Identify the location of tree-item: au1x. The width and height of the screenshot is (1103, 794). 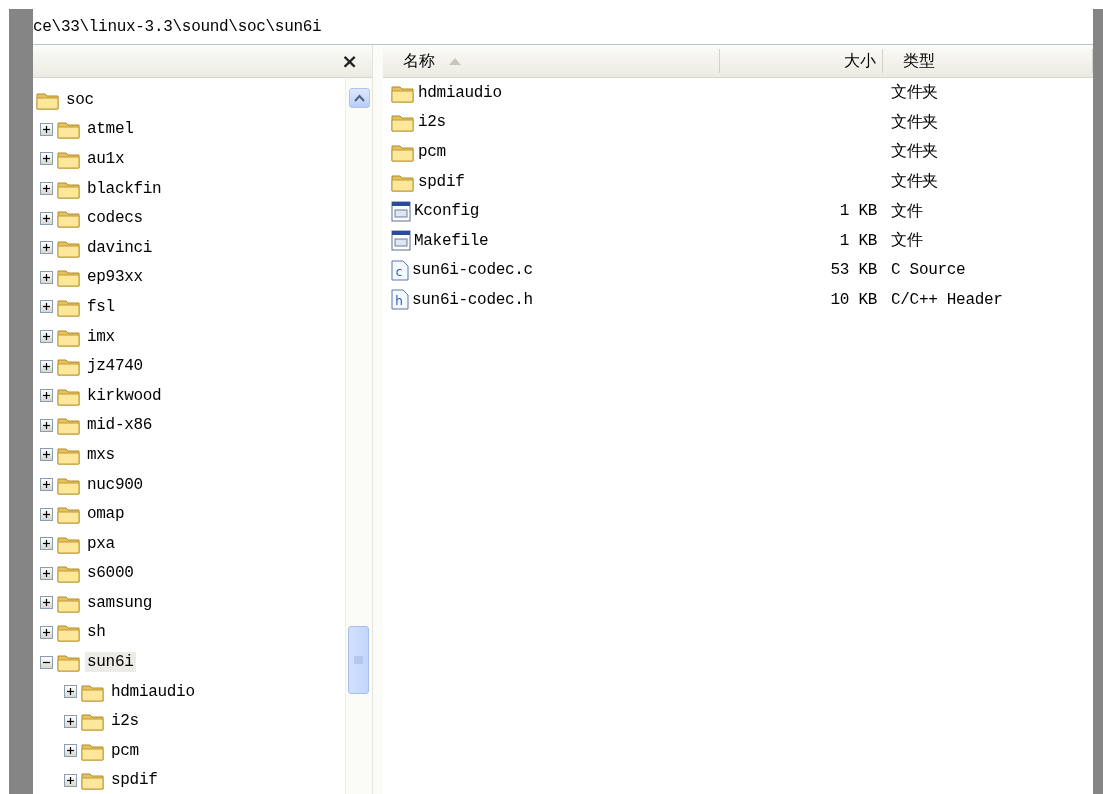
(106, 159).